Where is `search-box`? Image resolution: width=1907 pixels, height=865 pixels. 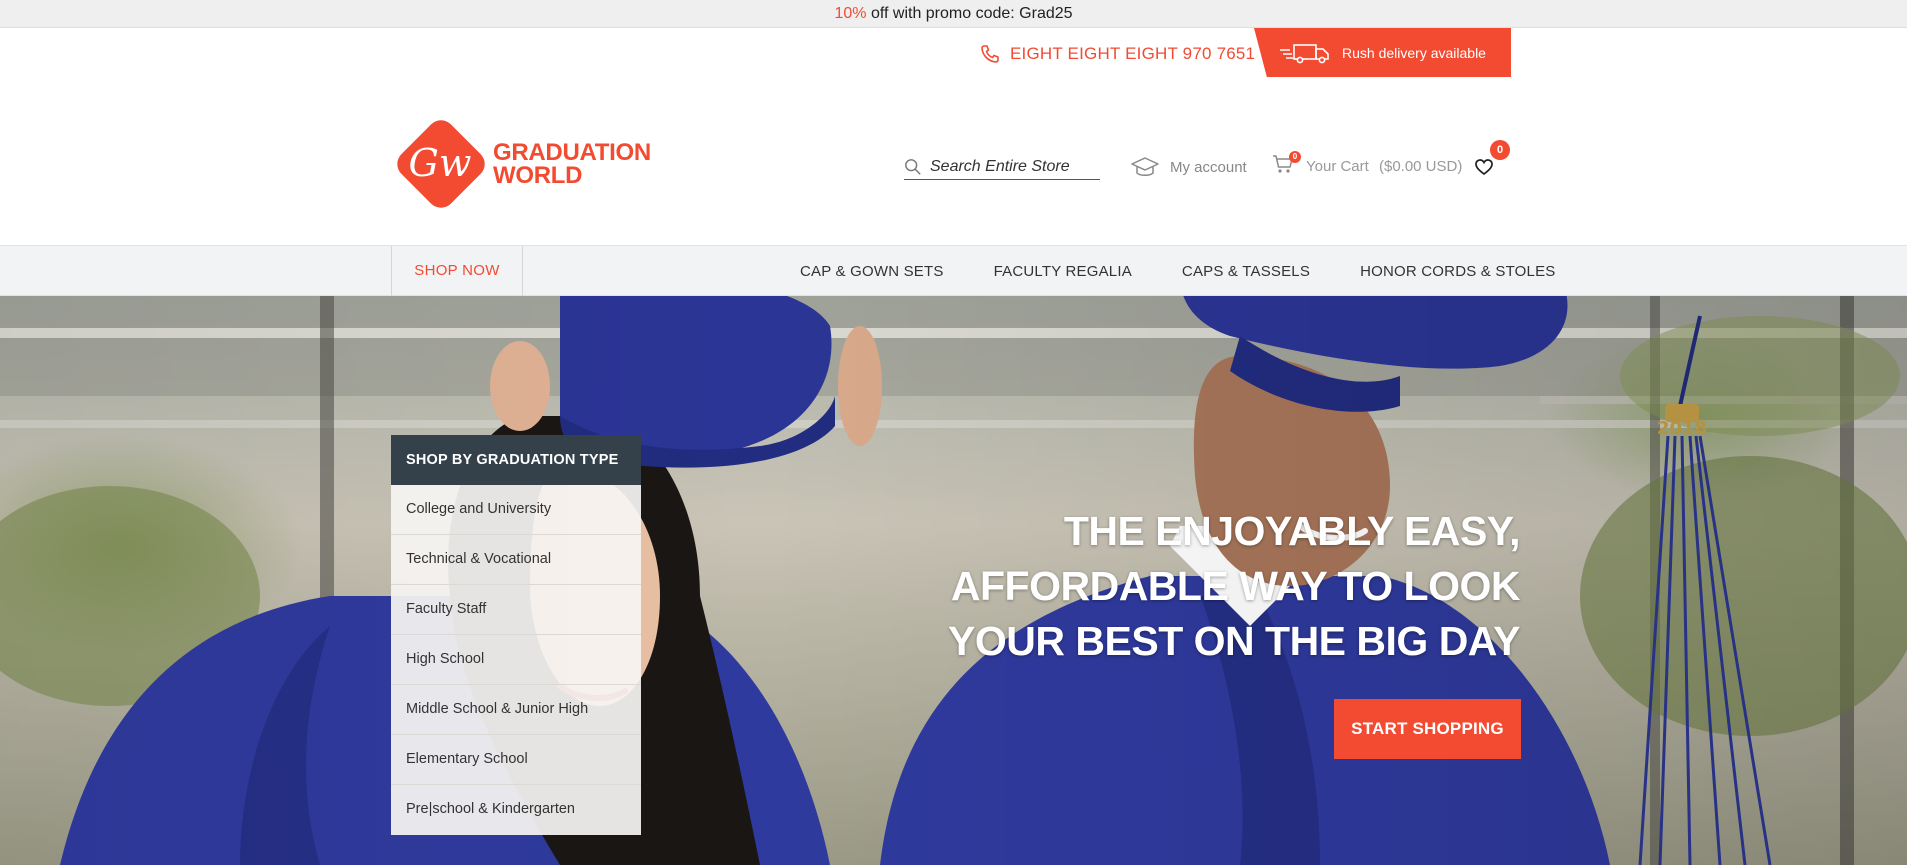
search-box is located at coordinates (1002, 167).